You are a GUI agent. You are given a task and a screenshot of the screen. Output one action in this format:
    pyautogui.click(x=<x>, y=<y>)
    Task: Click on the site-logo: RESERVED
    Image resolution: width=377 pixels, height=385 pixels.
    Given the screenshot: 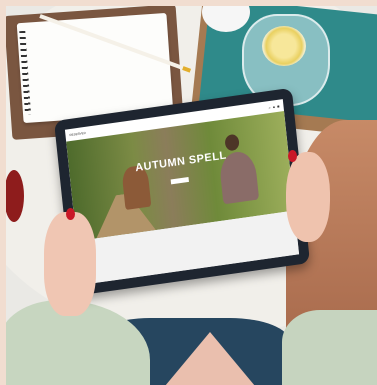 What is the action you would take?
    pyautogui.click(x=78, y=134)
    